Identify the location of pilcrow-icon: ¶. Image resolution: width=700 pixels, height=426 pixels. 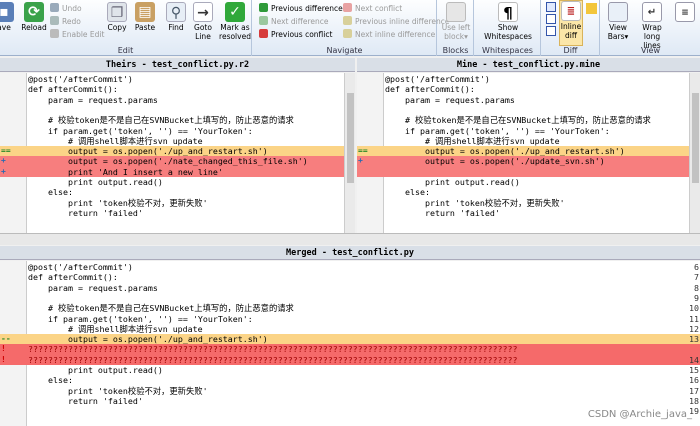
(508, 12).